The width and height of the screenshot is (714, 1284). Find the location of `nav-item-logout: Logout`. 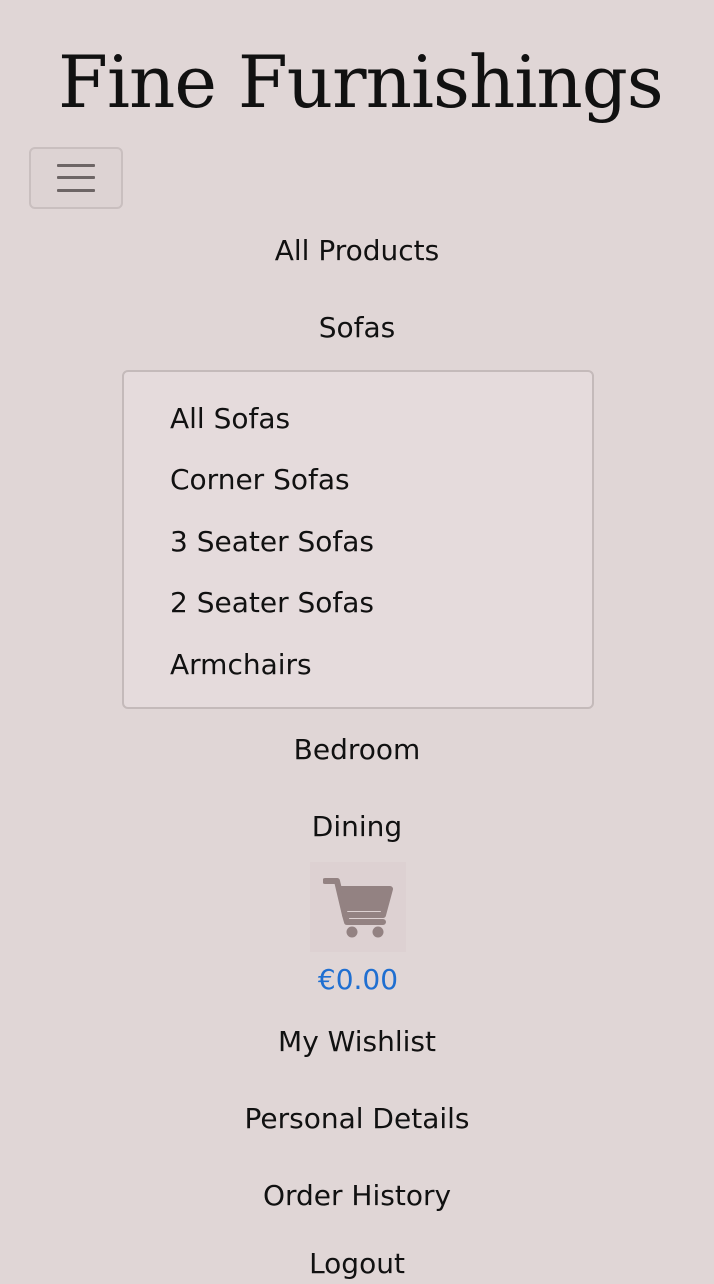

nav-item-logout: Logout is located at coordinates (357, 1264).